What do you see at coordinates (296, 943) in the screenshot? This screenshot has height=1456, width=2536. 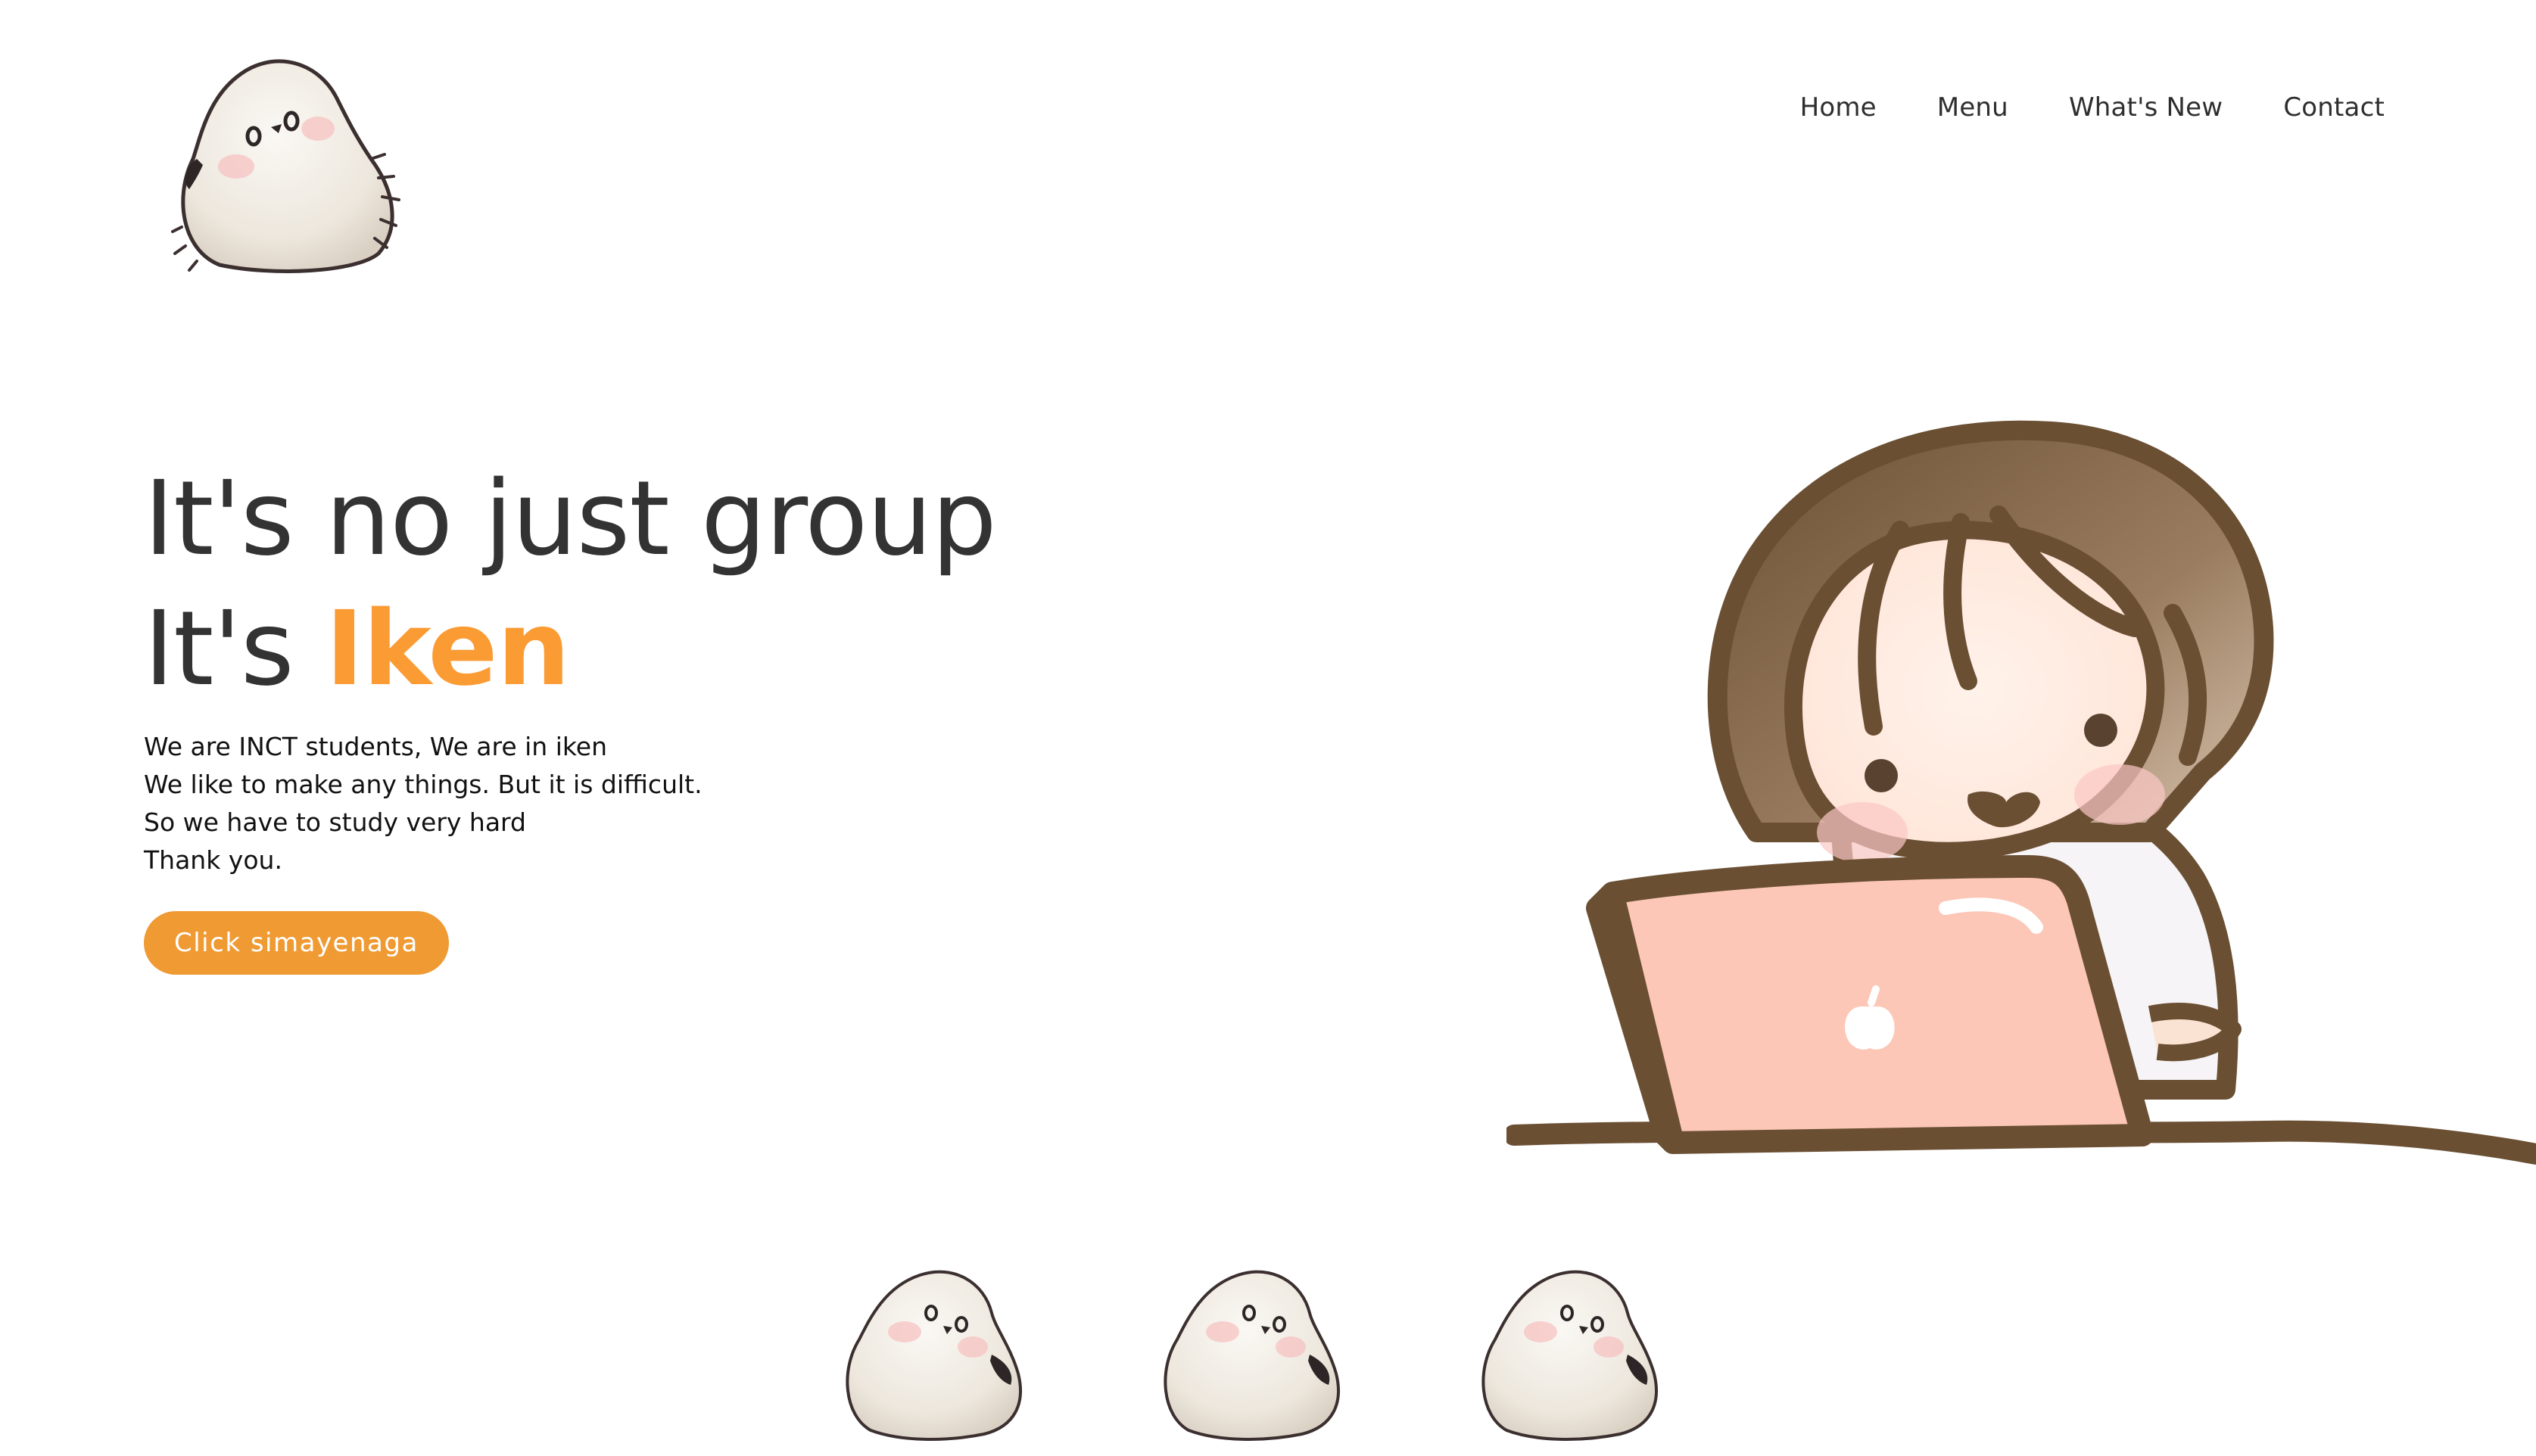 I see `click-simayenaga-button: Click simayenaga` at bounding box center [296, 943].